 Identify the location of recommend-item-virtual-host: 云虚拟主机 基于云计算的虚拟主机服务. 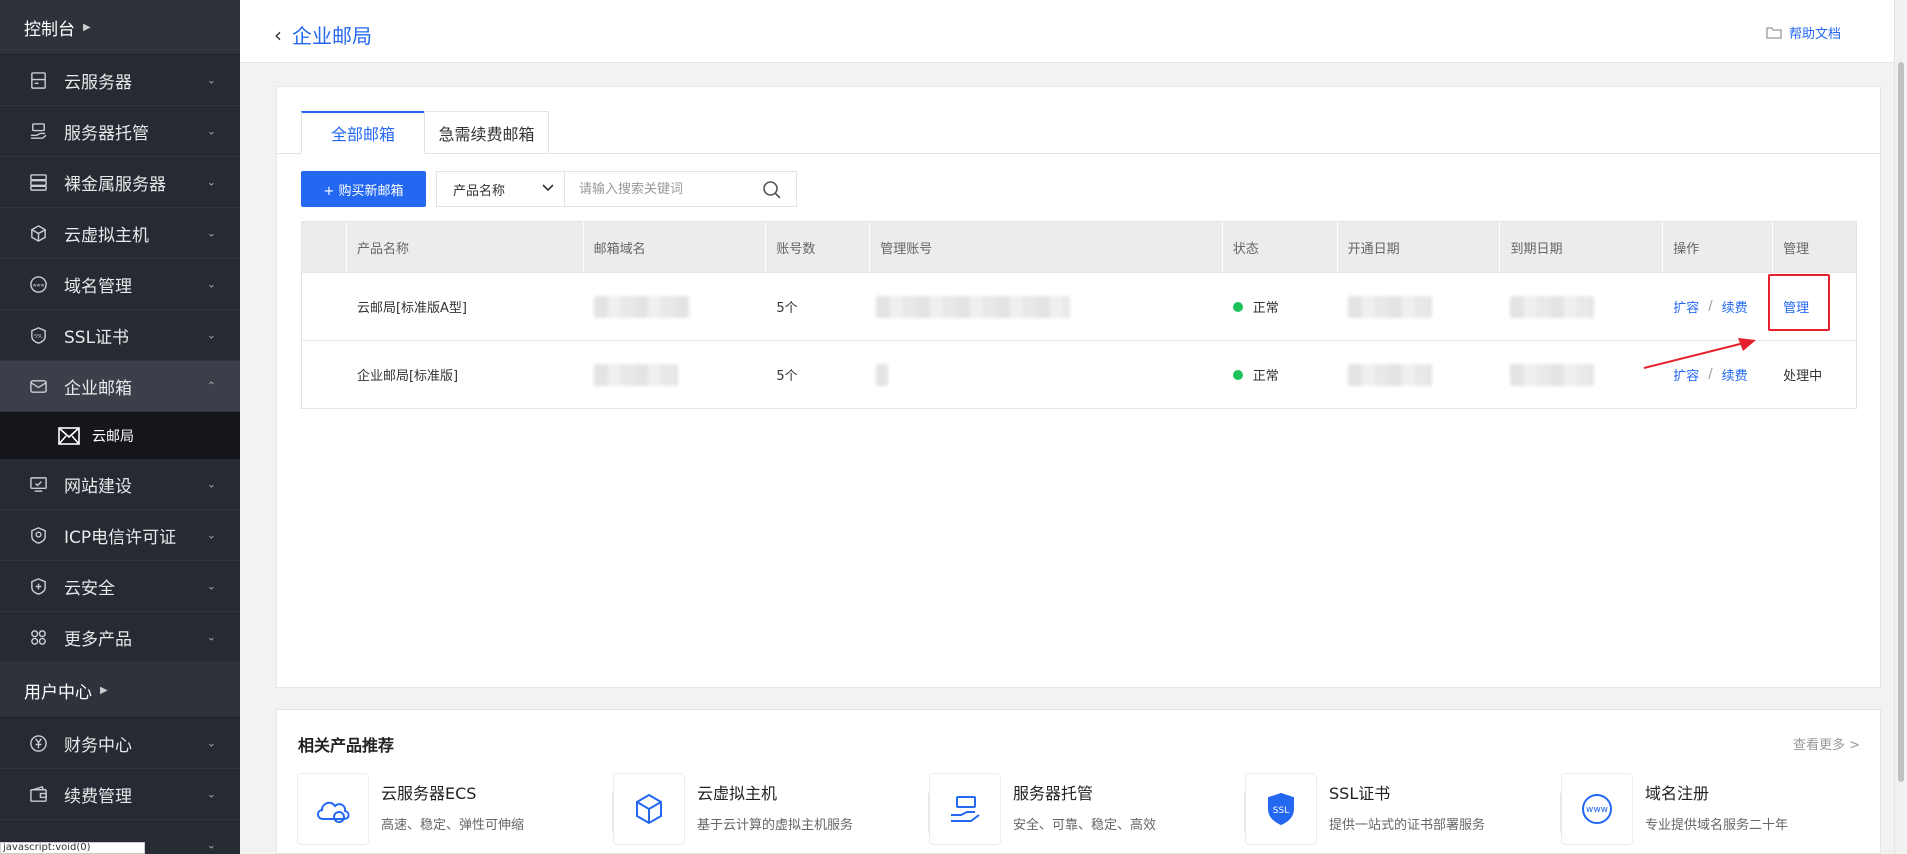
(771, 813).